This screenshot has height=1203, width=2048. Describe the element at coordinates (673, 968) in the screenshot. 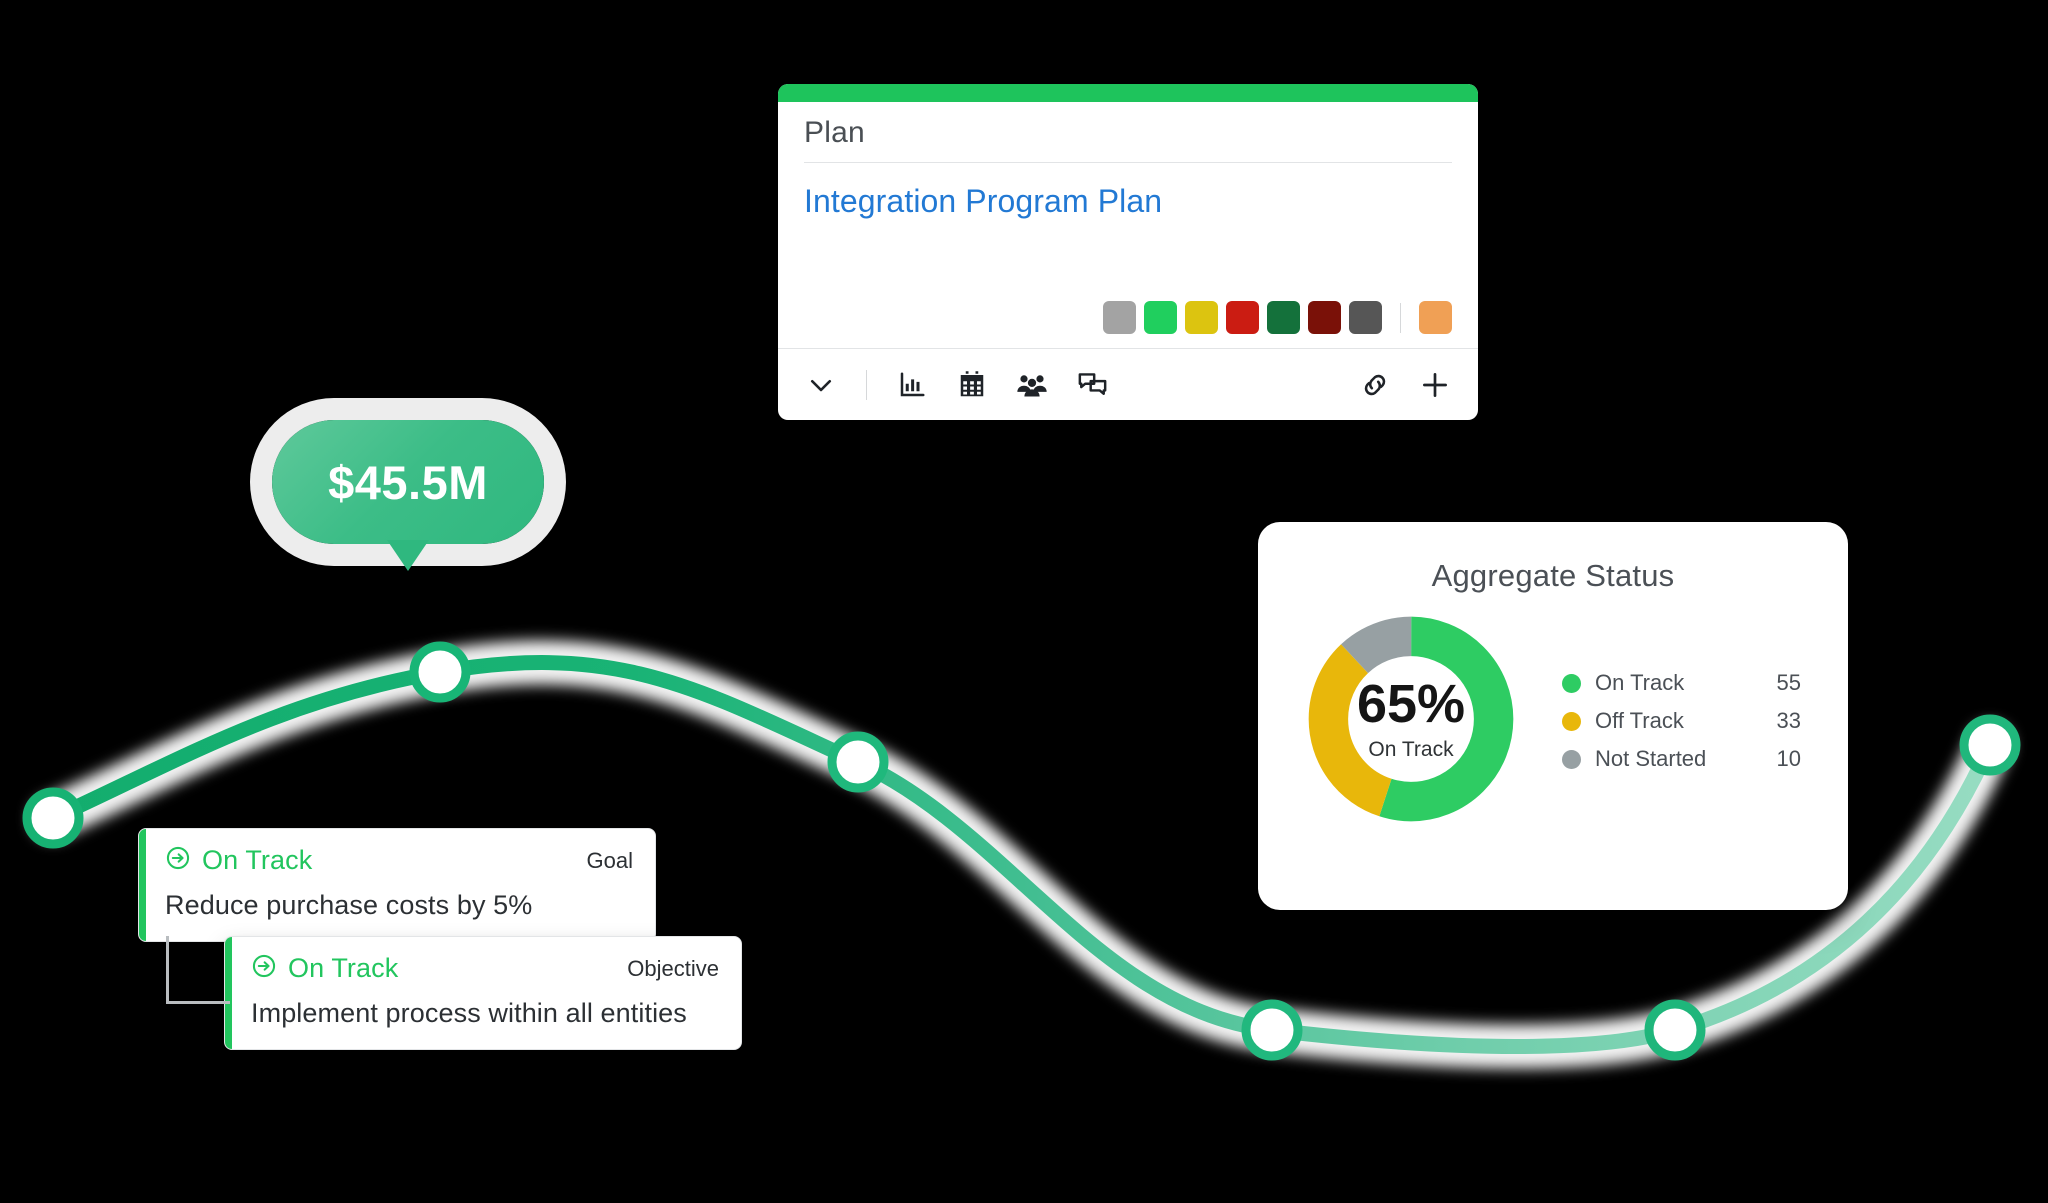

I see `objective-kind-label: Objective` at that location.